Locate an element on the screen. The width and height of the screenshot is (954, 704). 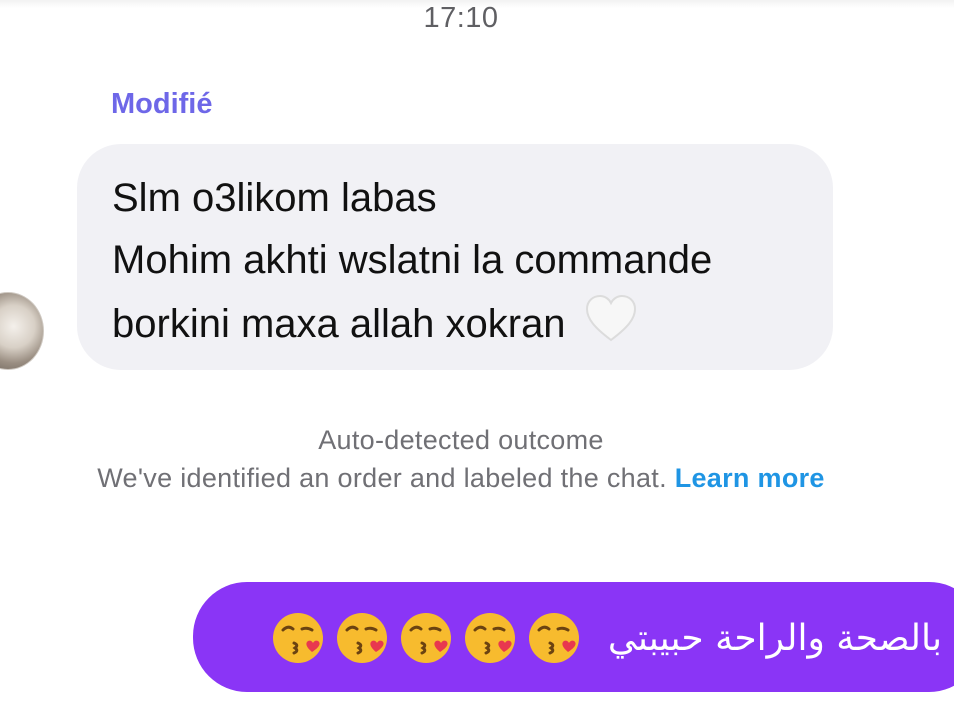
message-timestamp: 17:10 is located at coordinates (461, 18).